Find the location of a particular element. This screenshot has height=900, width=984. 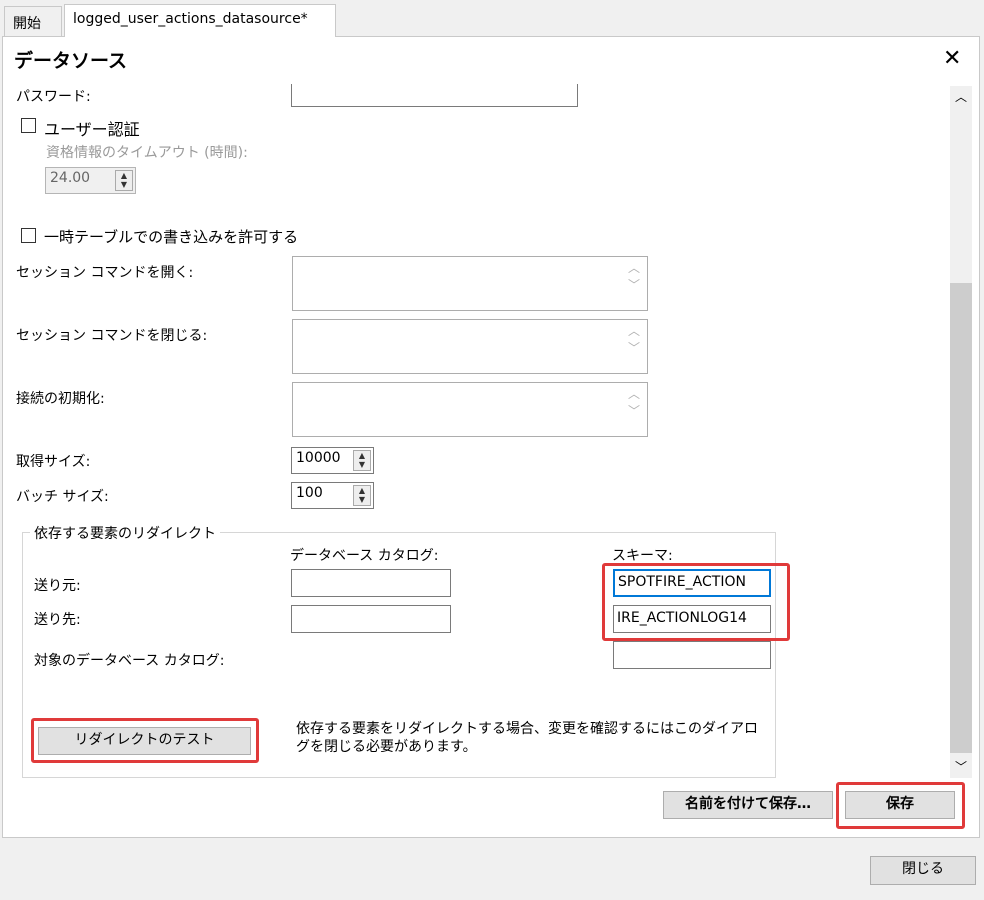

fetch-size-value: 10000 is located at coordinates (318, 458).